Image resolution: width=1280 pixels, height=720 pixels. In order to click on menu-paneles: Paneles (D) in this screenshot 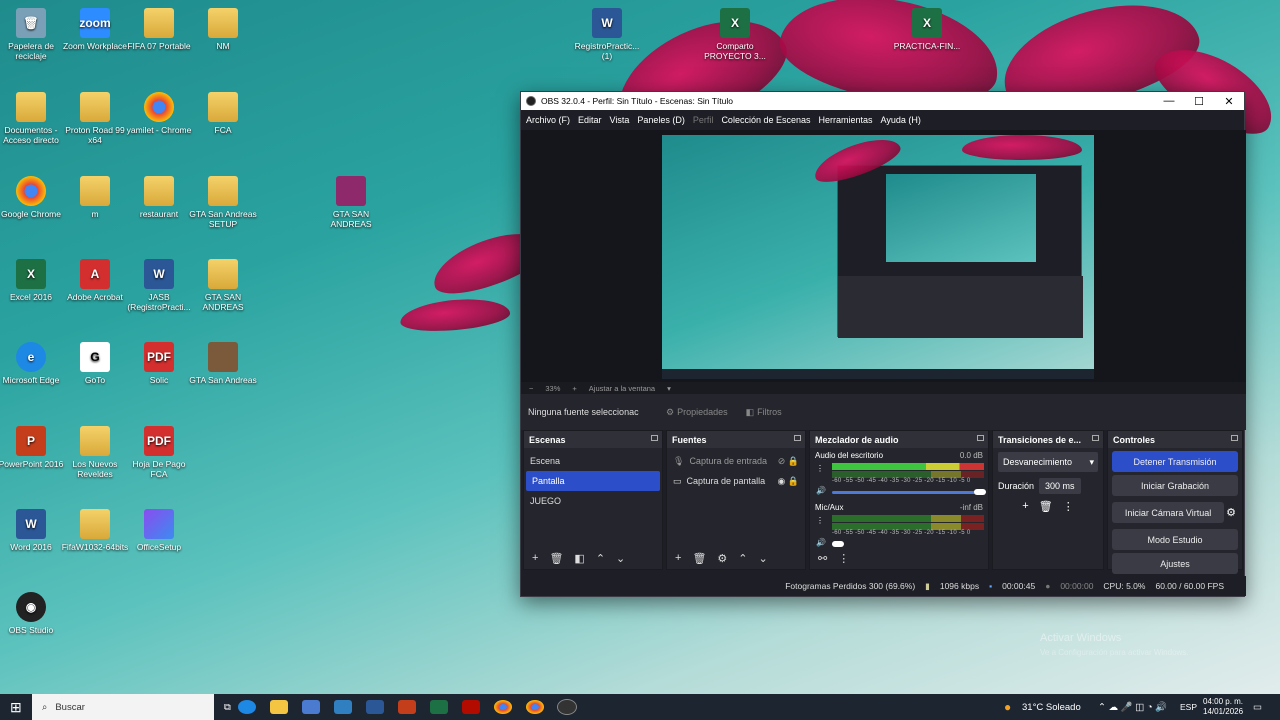, I will do `click(661, 120)`.